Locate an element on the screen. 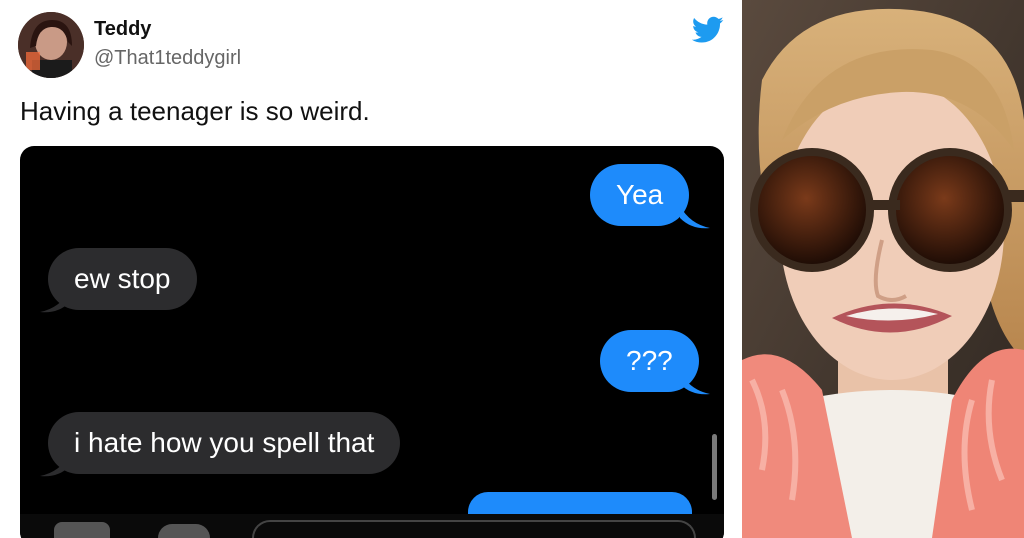  message-bubble-incoming: i hate how you spell that is located at coordinates (224, 443).